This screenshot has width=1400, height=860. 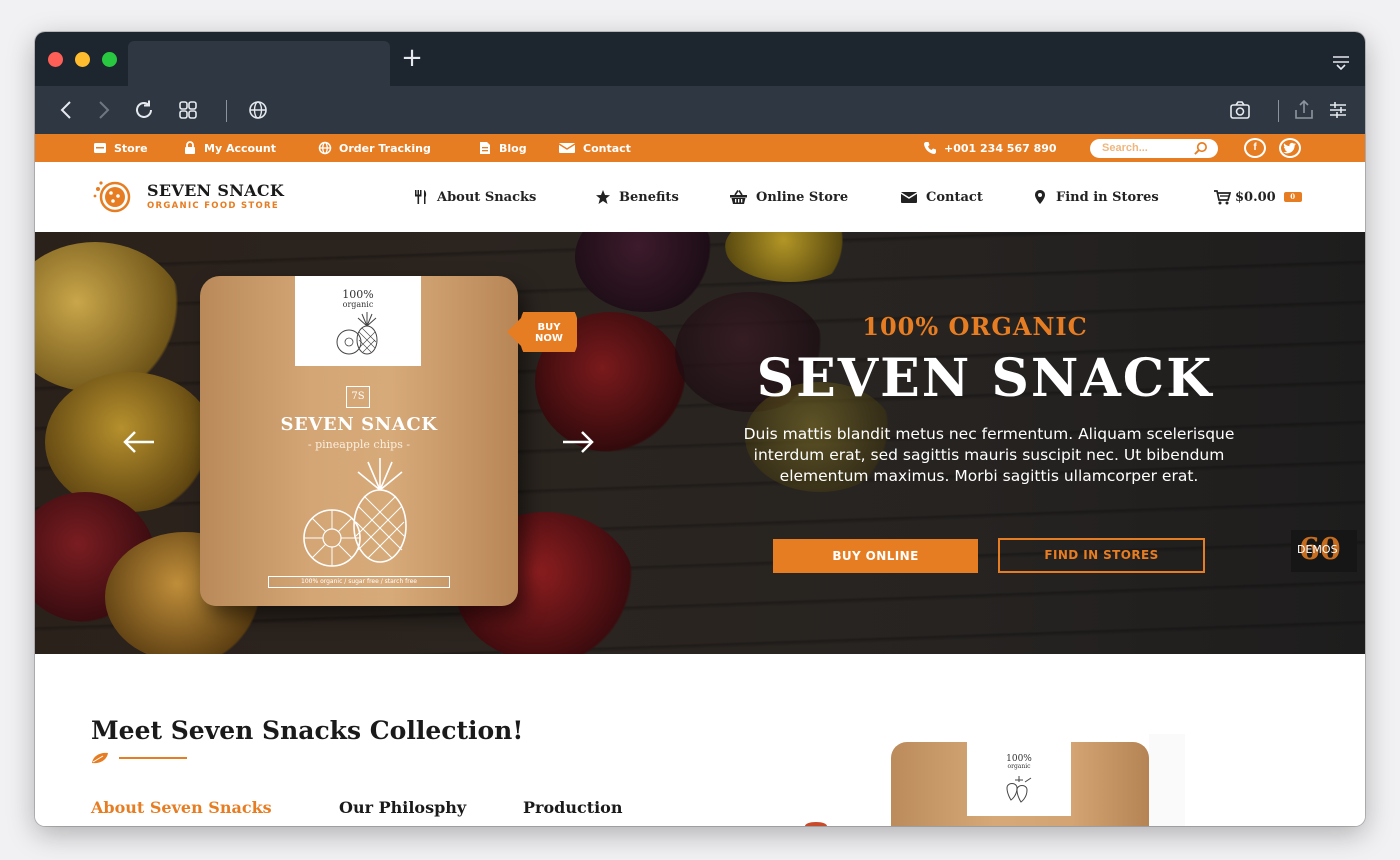 What do you see at coordinates (67, 110) in the screenshot?
I see `back-icon` at bounding box center [67, 110].